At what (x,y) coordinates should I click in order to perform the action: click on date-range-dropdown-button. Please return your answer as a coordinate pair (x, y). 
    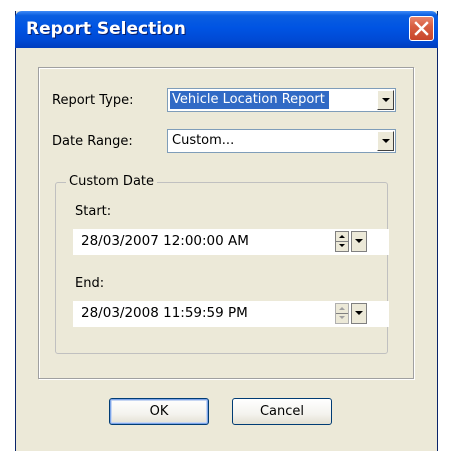
    Looking at the image, I should click on (385, 141).